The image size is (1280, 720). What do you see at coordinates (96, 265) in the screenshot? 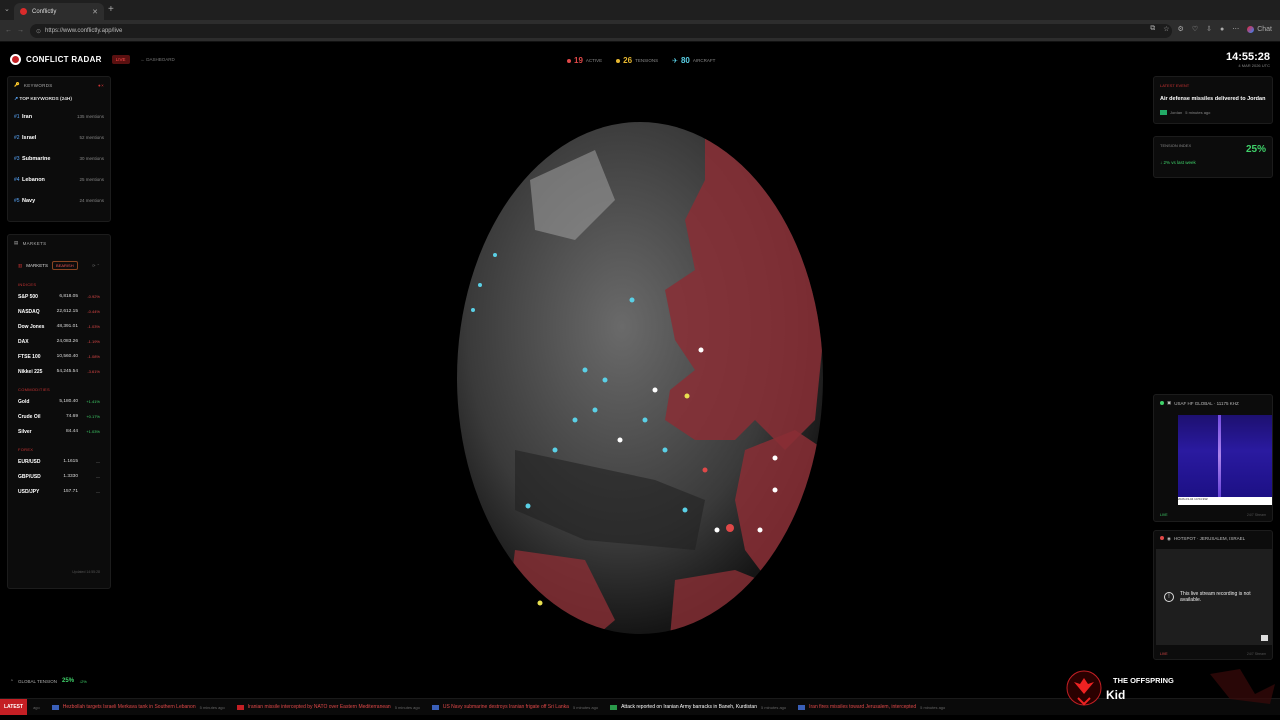
I see `refresh-icon: ⟳ ⌃` at bounding box center [96, 265].